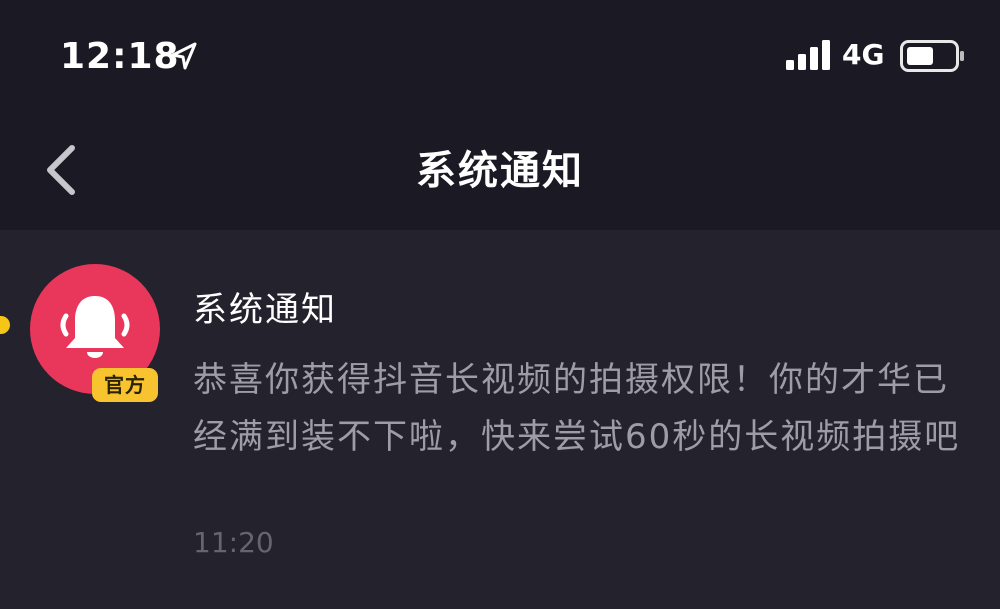 This screenshot has height=609, width=1000. I want to click on official-badge: 官方, so click(125, 385).